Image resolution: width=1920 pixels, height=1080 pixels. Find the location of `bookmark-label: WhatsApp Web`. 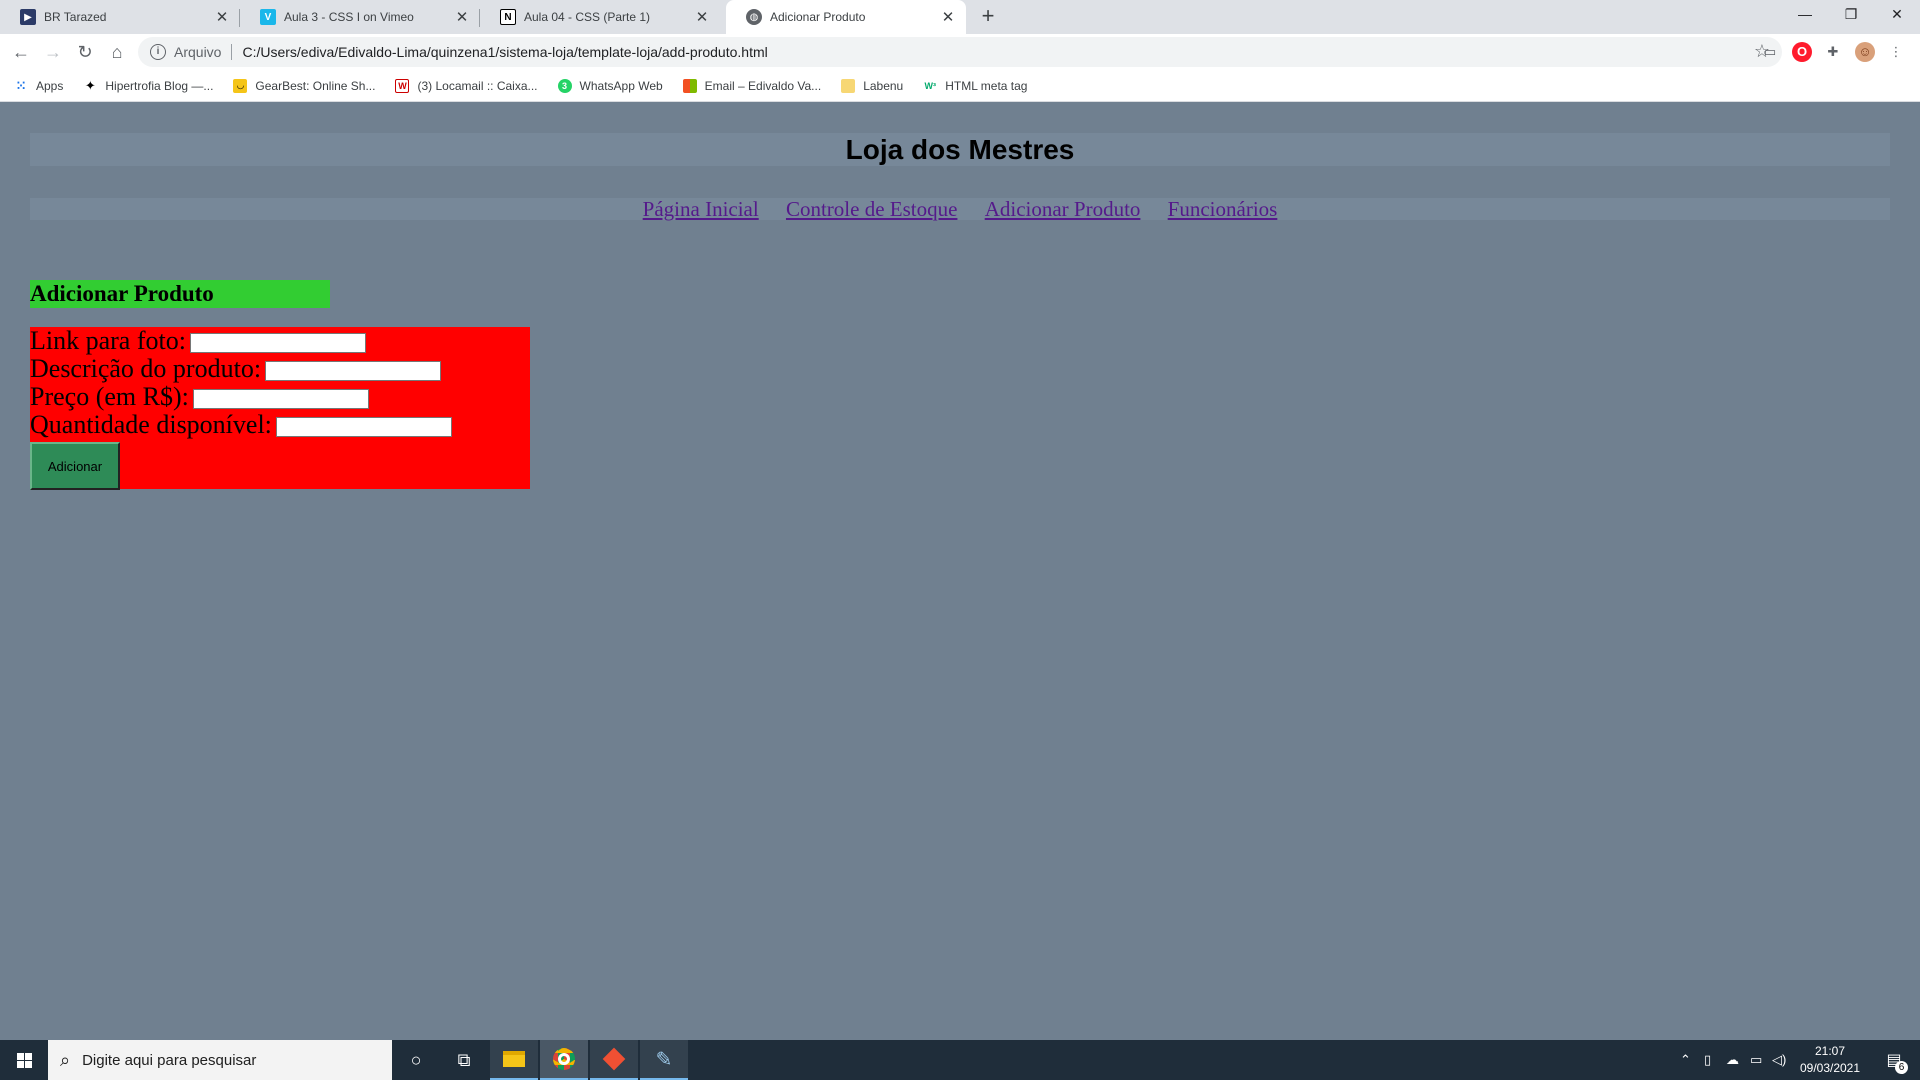

bookmark-label: WhatsApp Web is located at coordinates (621, 85).